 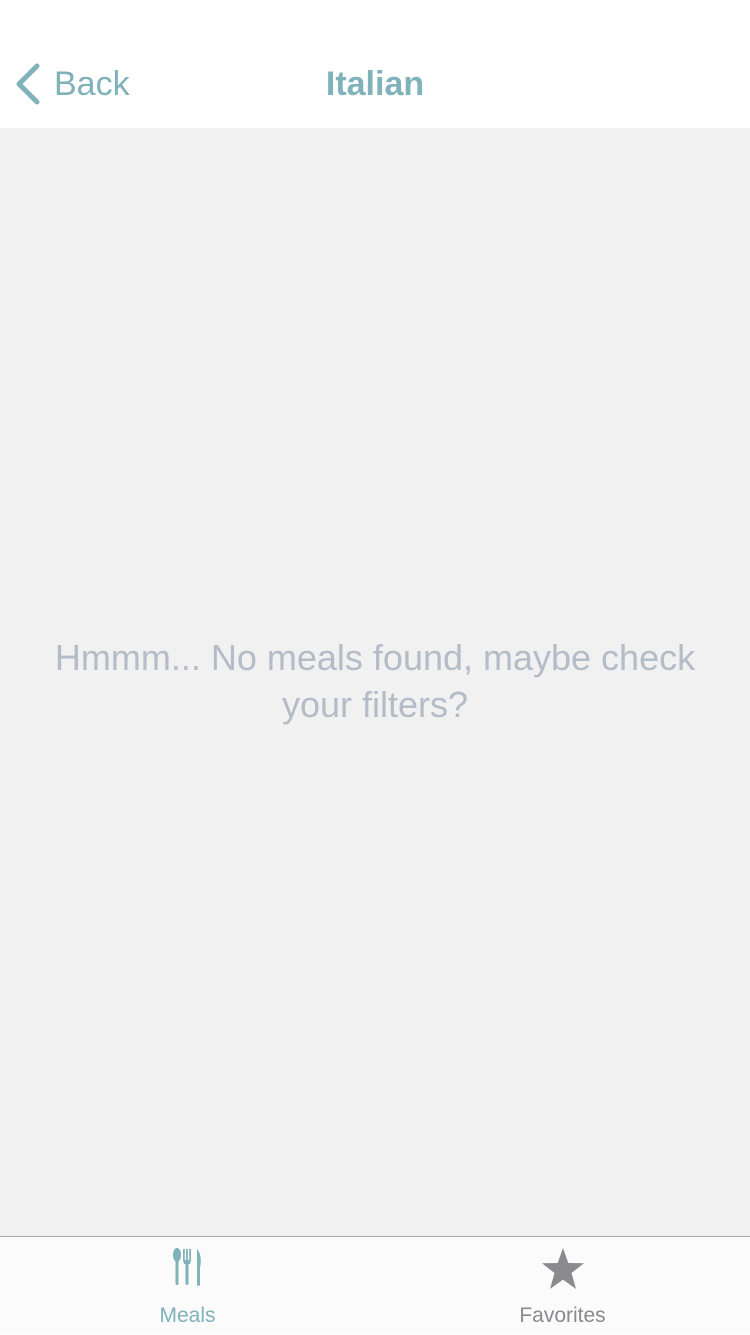 I want to click on page-title: Italian, so click(x=375, y=84).